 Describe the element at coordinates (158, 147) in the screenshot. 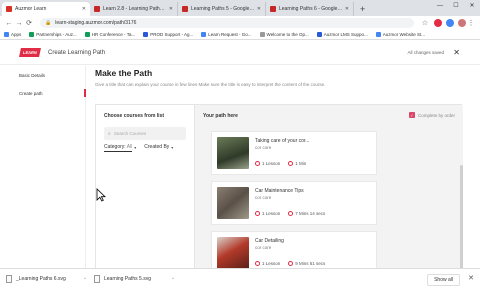

I see `created-by-filter: Created By ▾` at that location.